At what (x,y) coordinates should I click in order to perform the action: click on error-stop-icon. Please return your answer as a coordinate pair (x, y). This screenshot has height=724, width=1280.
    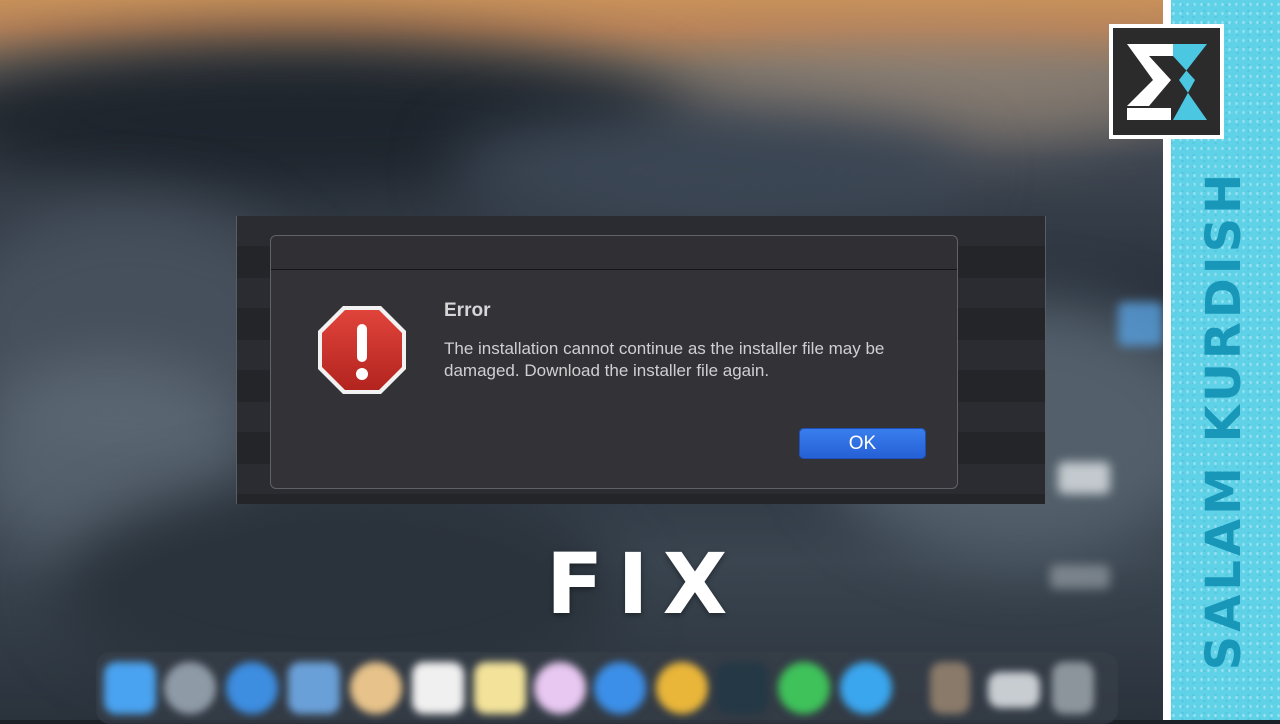
    Looking at the image, I should click on (362, 350).